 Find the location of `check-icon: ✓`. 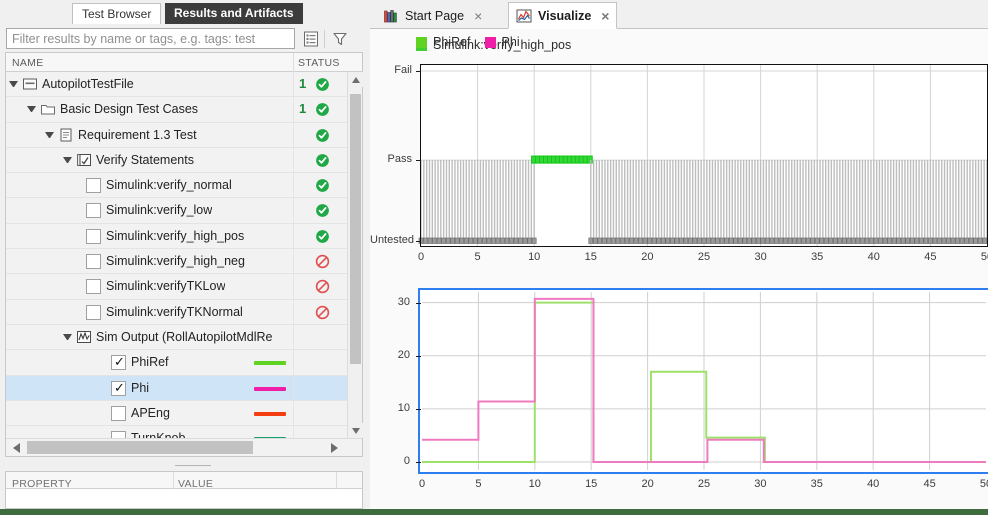

check-icon: ✓ is located at coordinates (119, 362).